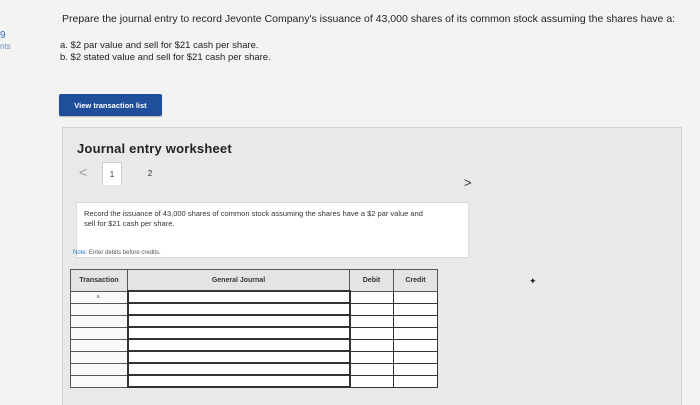 Image resolution: width=700 pixels, height=405 pixels. I want to click on score-value: 9, so click(3, 35).